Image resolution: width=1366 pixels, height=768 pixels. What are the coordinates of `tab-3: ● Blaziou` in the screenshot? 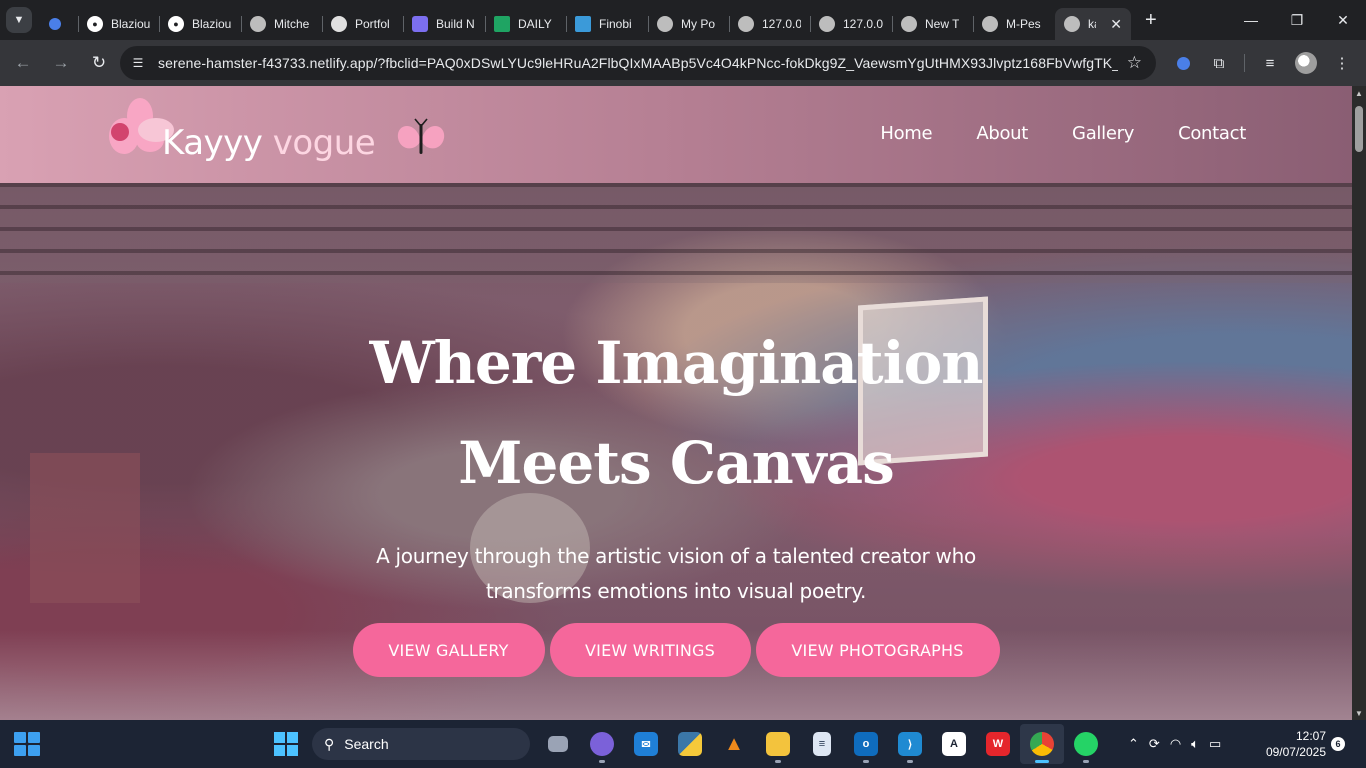 It's located at (200, 24).